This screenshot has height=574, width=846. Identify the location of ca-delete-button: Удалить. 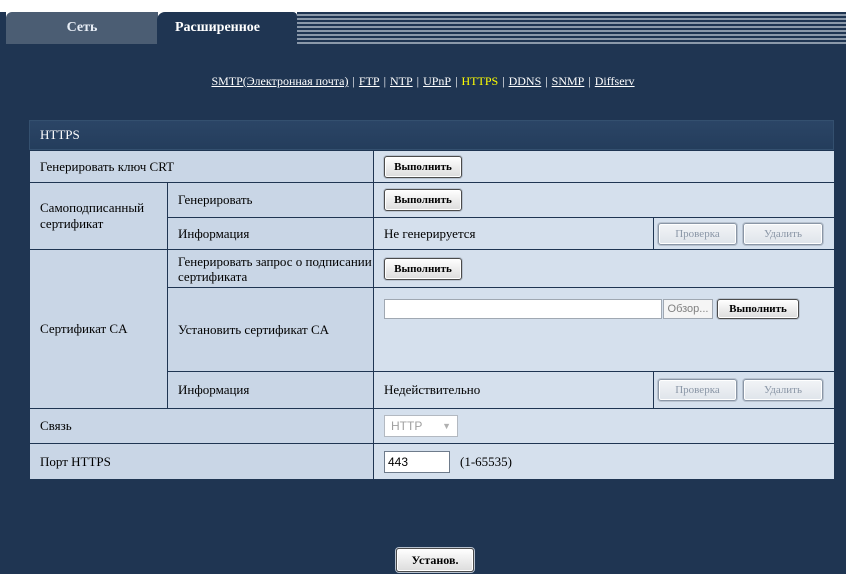
(783, 390).